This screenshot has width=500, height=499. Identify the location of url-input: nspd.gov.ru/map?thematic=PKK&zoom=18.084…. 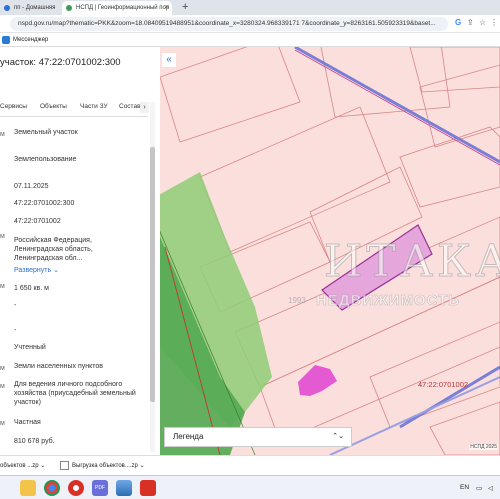
(229, 24).